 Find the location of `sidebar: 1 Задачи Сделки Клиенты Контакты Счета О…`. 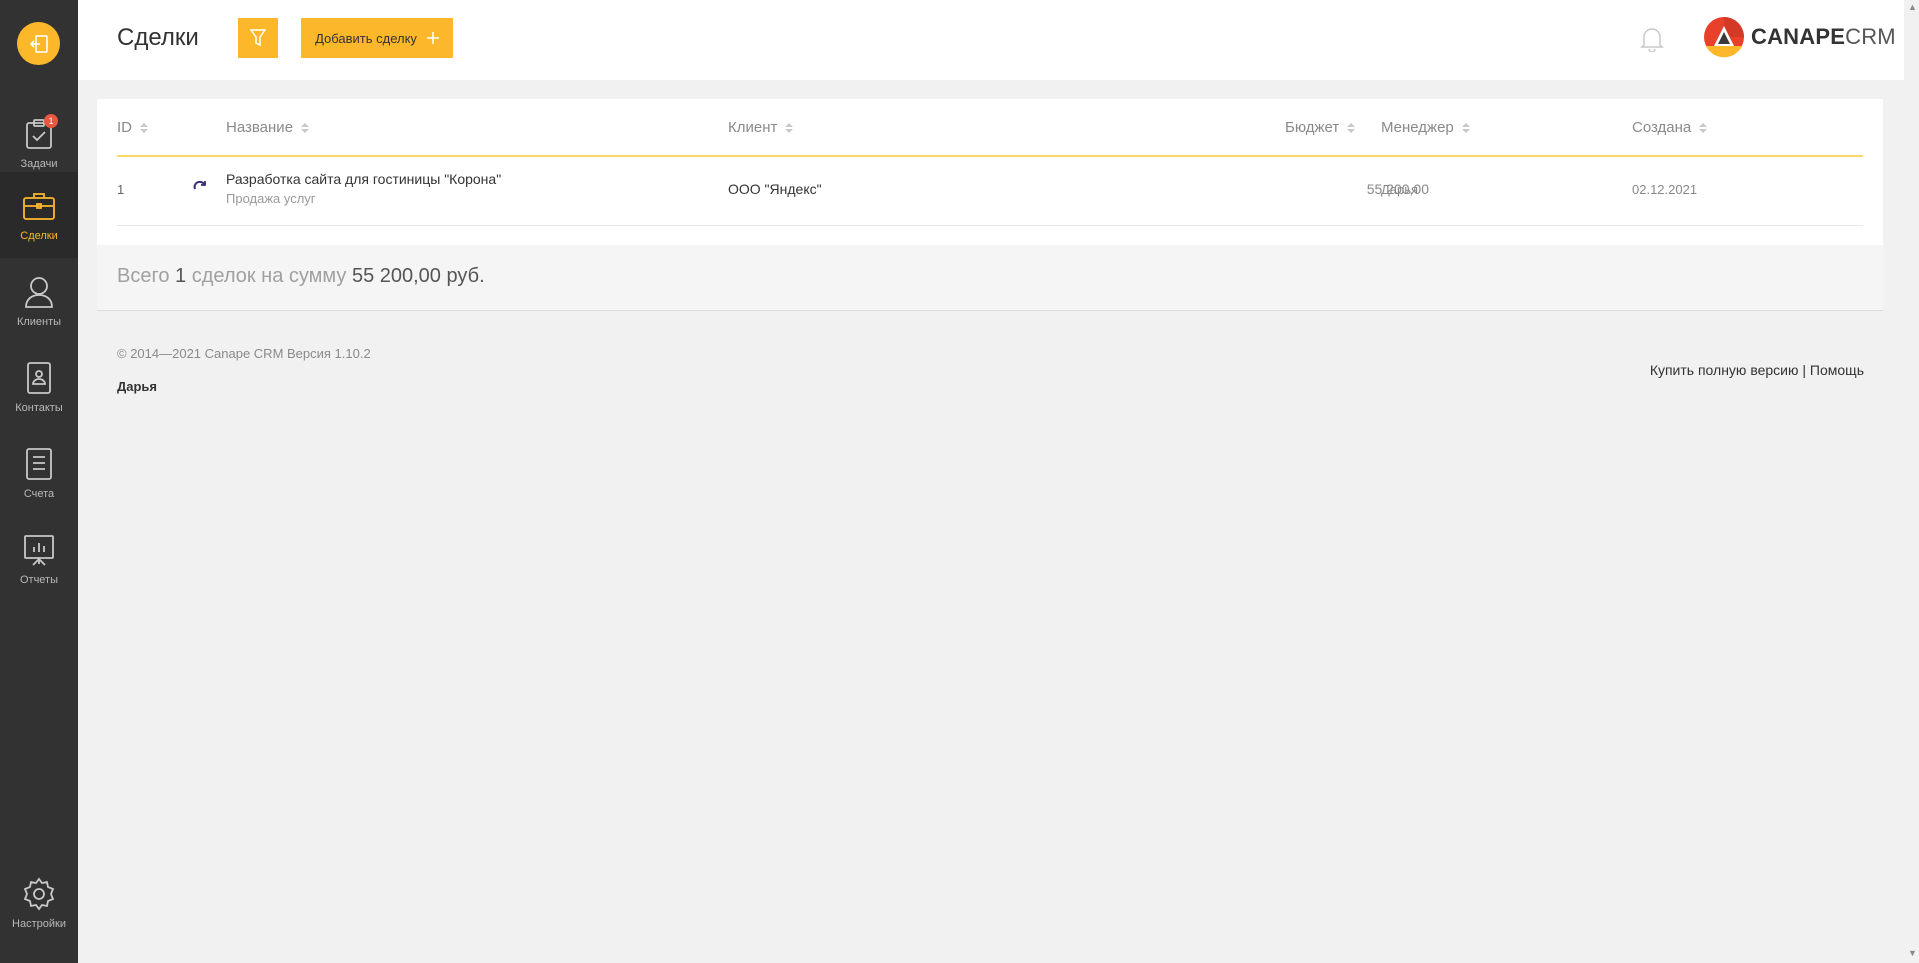

sidebar: 1 Задачи Сделки Клиенты Контакты Счета О… is located at coordinates (39, 481).